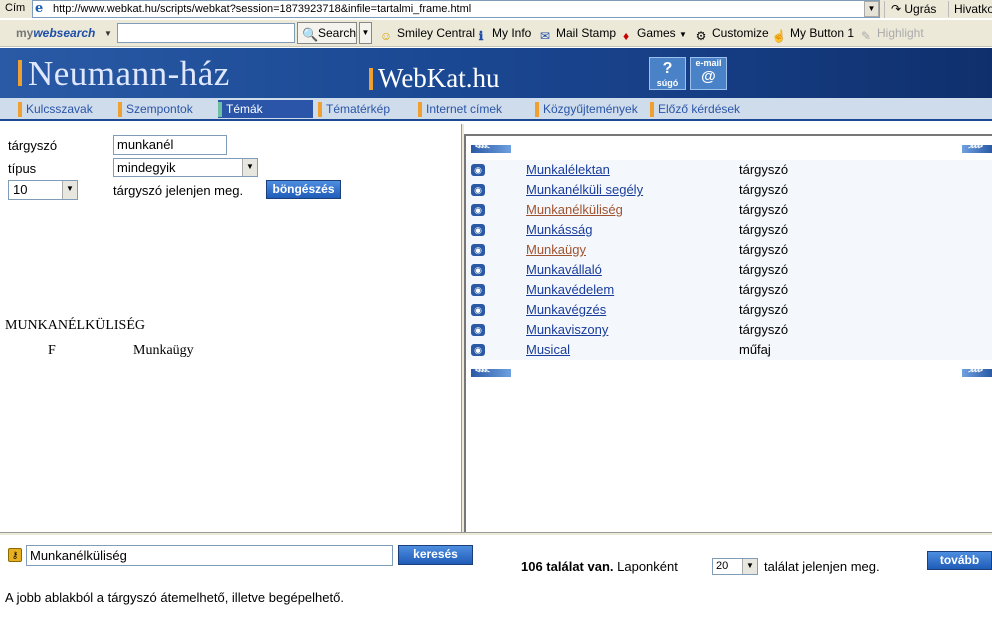 This screenshot has width=992, height=624. What do you see at coordinates (327, 33) in the screenshot?
I see `toolbar-search-button: 🔍 Search` at bounding box center [327, 33].